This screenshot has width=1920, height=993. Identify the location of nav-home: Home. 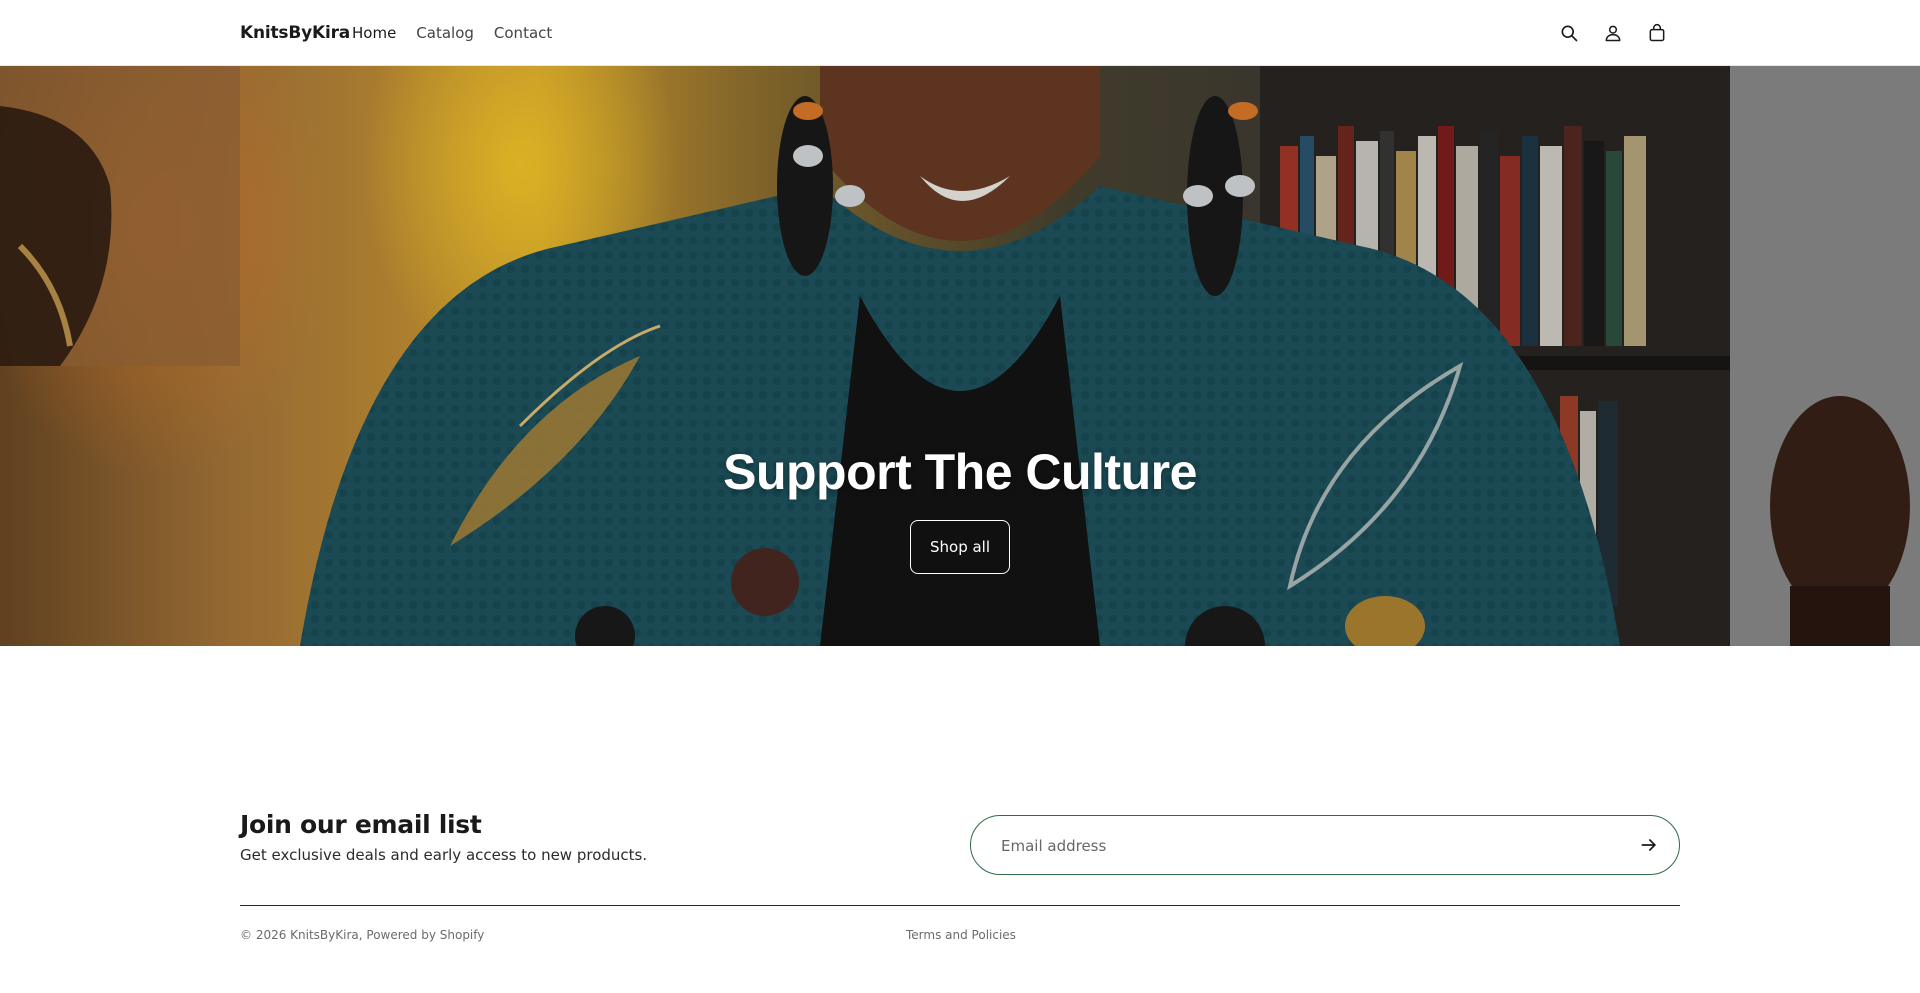
(374, 33).